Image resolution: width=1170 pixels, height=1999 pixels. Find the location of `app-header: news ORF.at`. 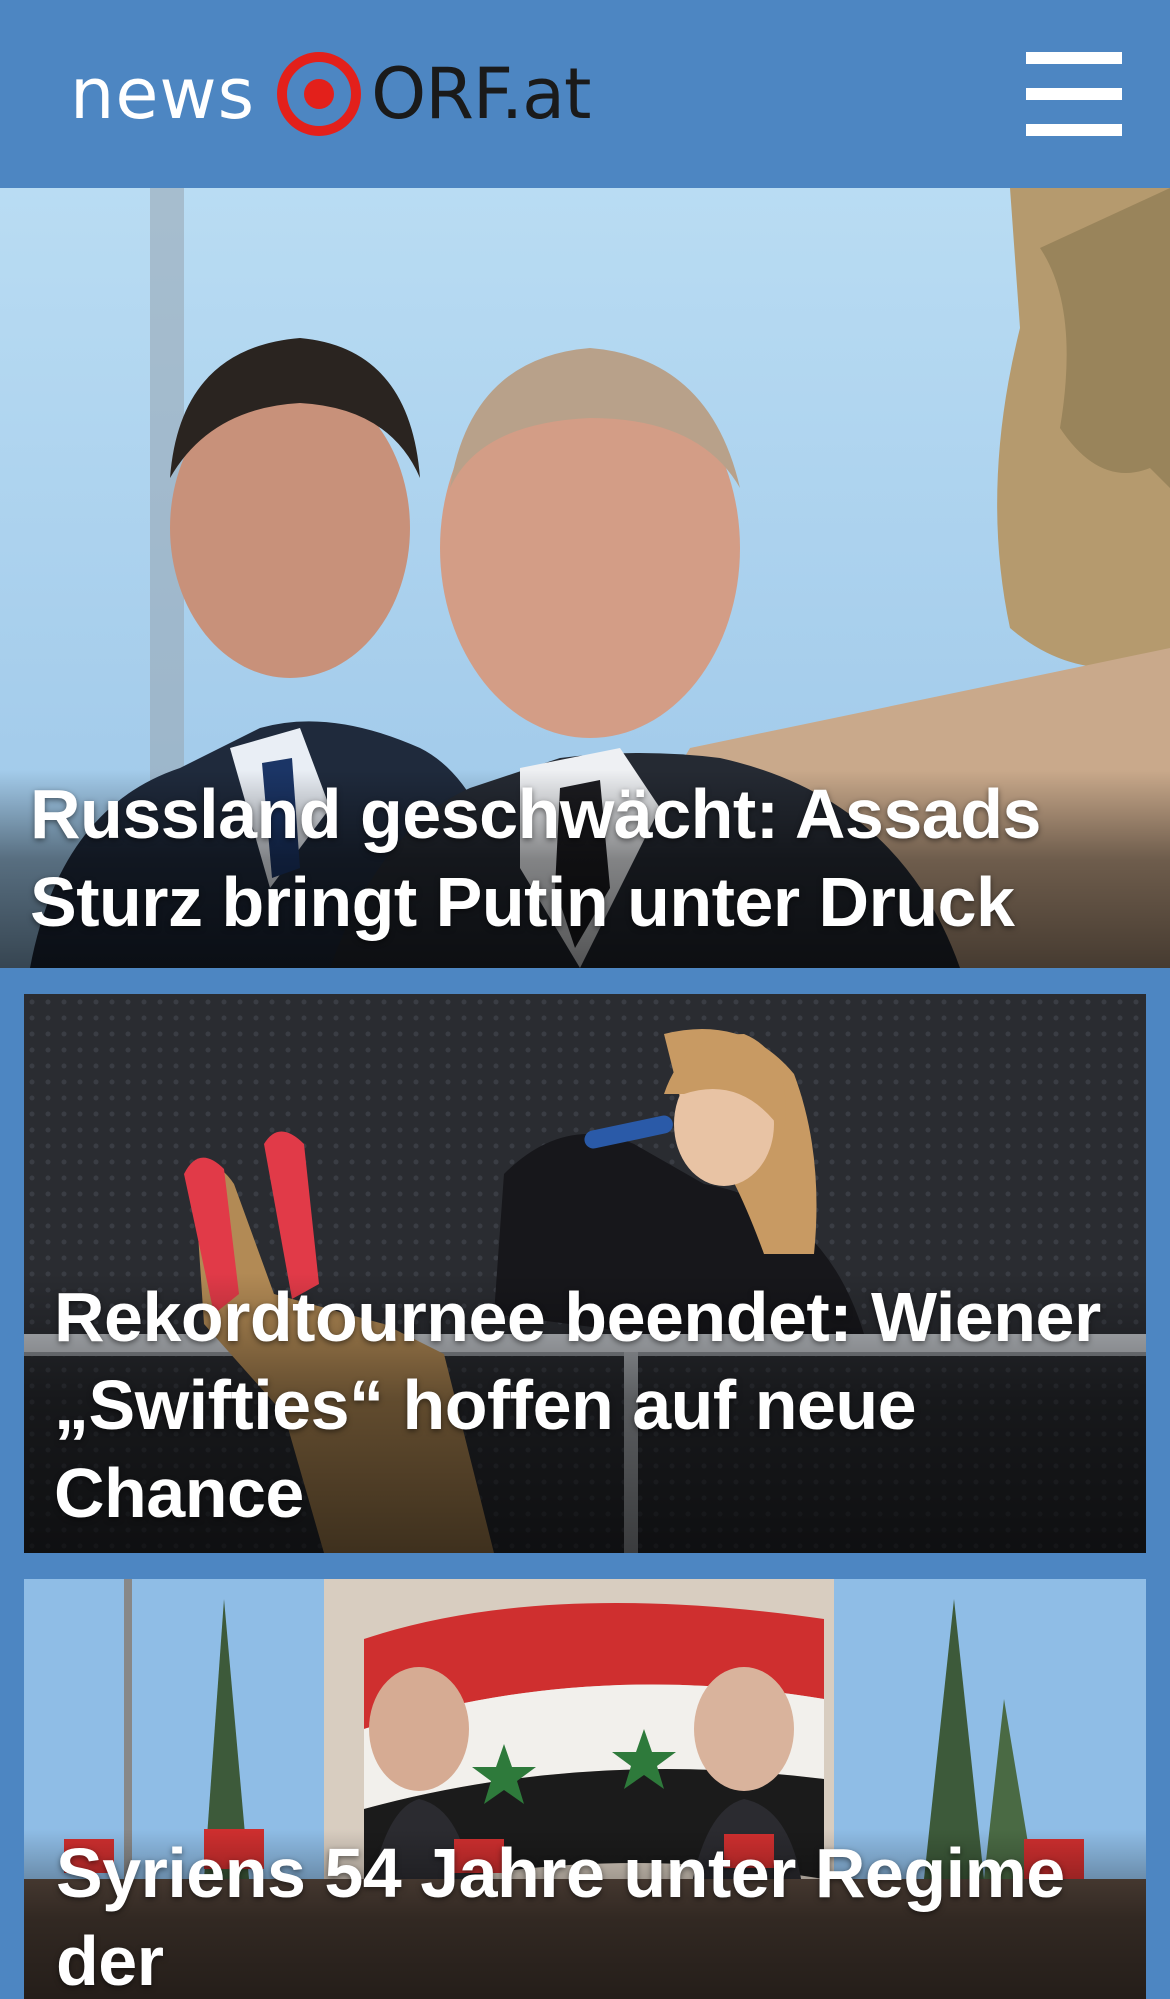

app-header: news ORF.at is located at coordinates (585, 94).